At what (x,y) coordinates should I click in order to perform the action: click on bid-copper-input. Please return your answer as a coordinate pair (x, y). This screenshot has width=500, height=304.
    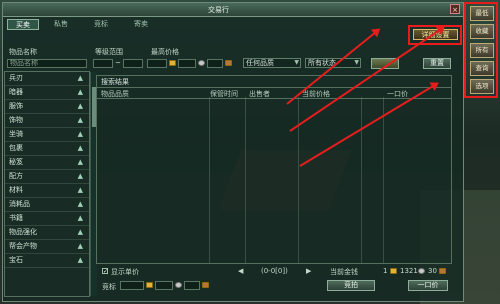
    Looking at the image, I should click on (192, 285).